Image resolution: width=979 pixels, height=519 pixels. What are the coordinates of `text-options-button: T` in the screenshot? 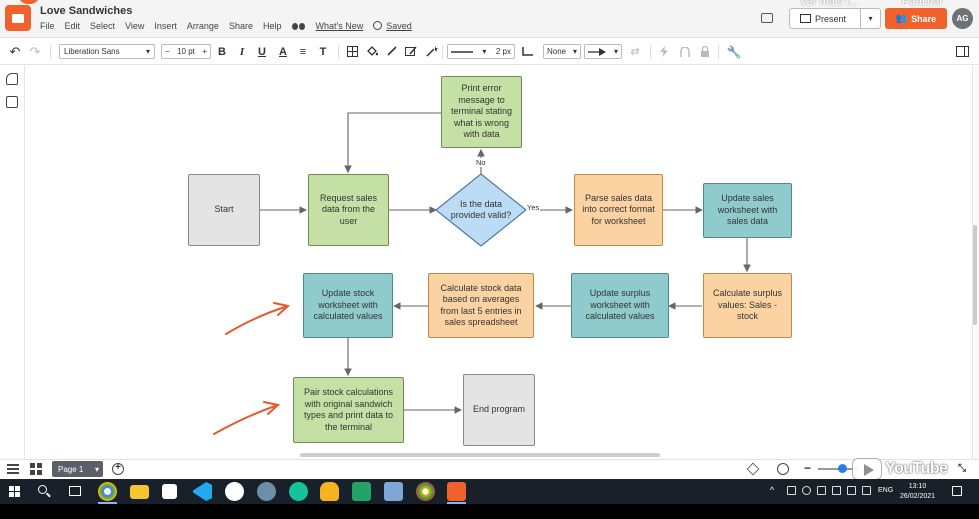 It's located at (323, 51).